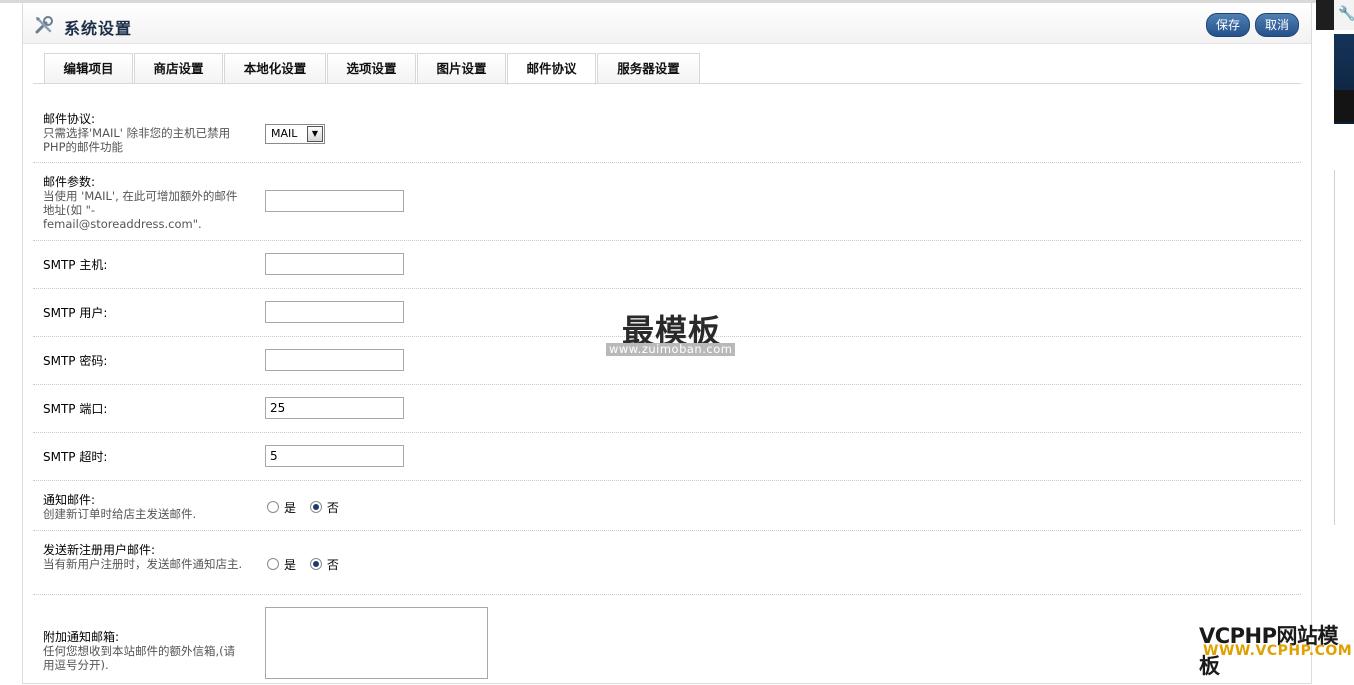 The image size is (1354, 685). What do you see at coordinates (98, 28) in the screenshot?
I see `page-title: 系统设置` at bounding box center [98, 28].